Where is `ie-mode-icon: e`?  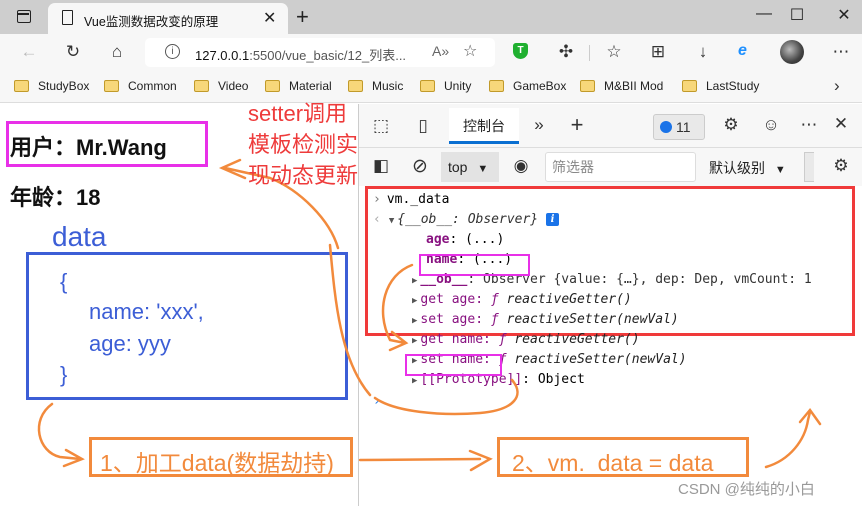 ie-mode-icon: e is located at coordinates (742, 51).